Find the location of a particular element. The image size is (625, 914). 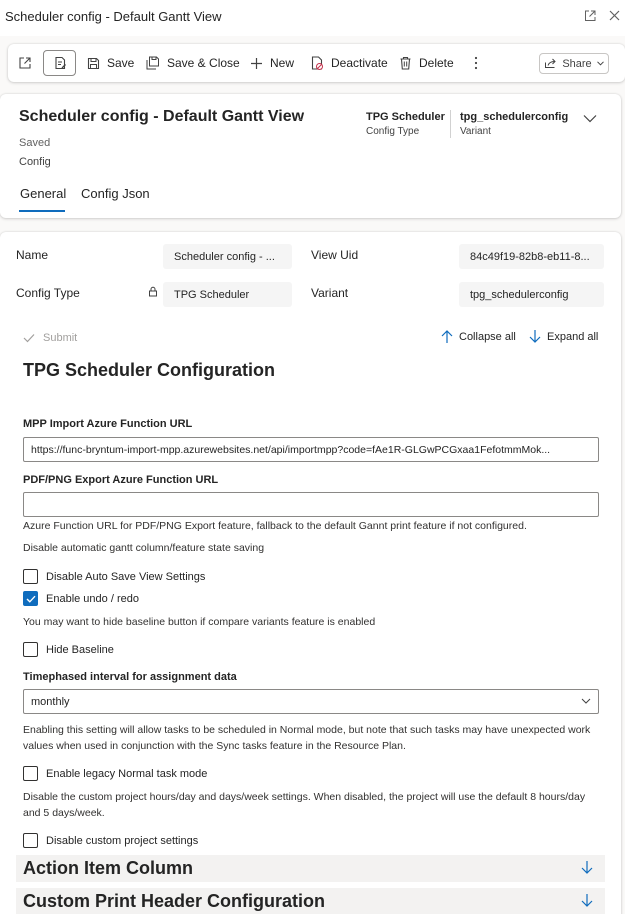

collapse-all-label: Collapse all is located at coordinates (487, 336).